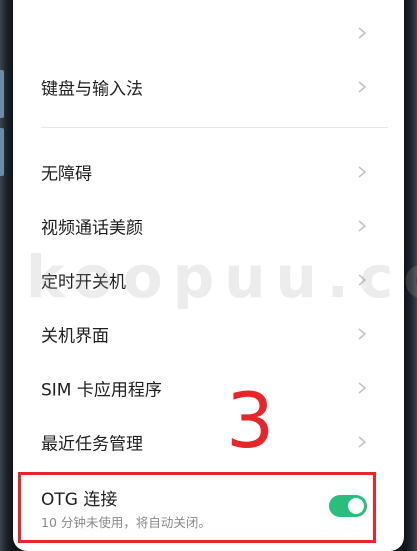 The height and width of the screenshot is (551, 417). Describe the element at coordinates (2, 94) in the screenshot. I see `volume-up-button` at that location.